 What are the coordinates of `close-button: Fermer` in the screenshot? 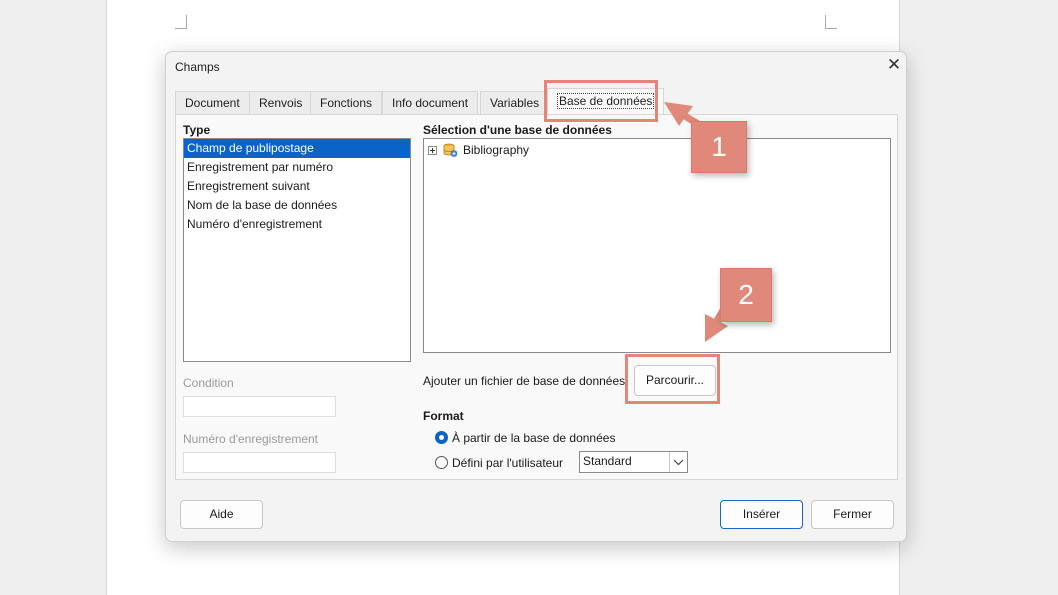 It's located at (852, 514).